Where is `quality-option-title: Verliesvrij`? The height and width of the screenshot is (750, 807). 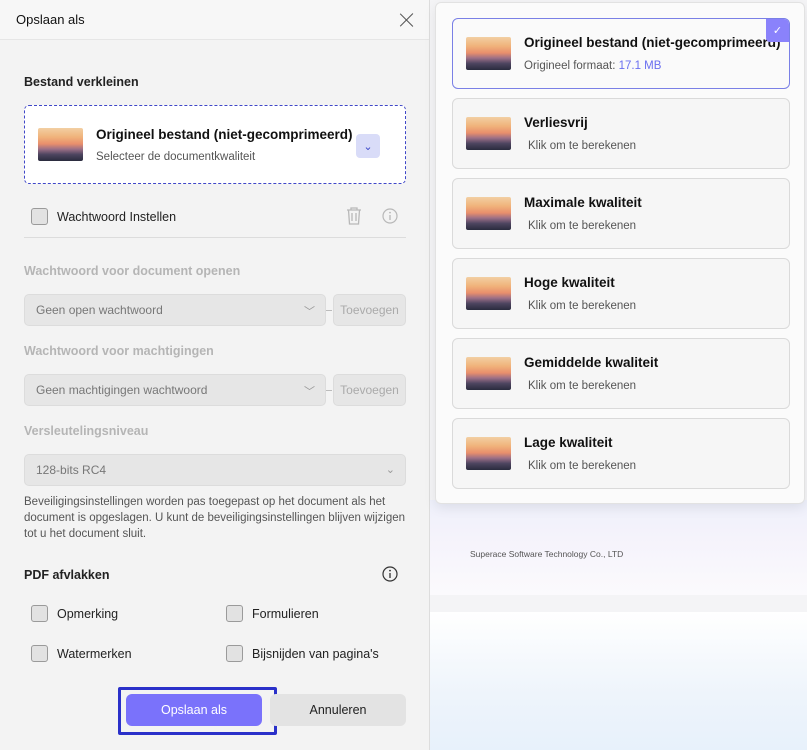 quality-option-title: Verliesvrij is located at coordinates (556, 122).